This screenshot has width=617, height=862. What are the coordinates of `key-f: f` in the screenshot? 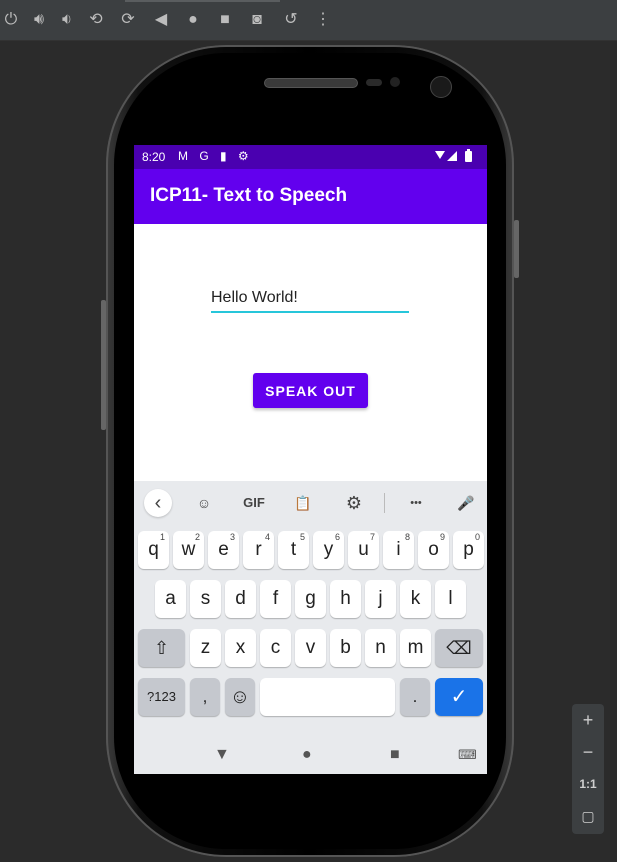 It's located at (275, 599).